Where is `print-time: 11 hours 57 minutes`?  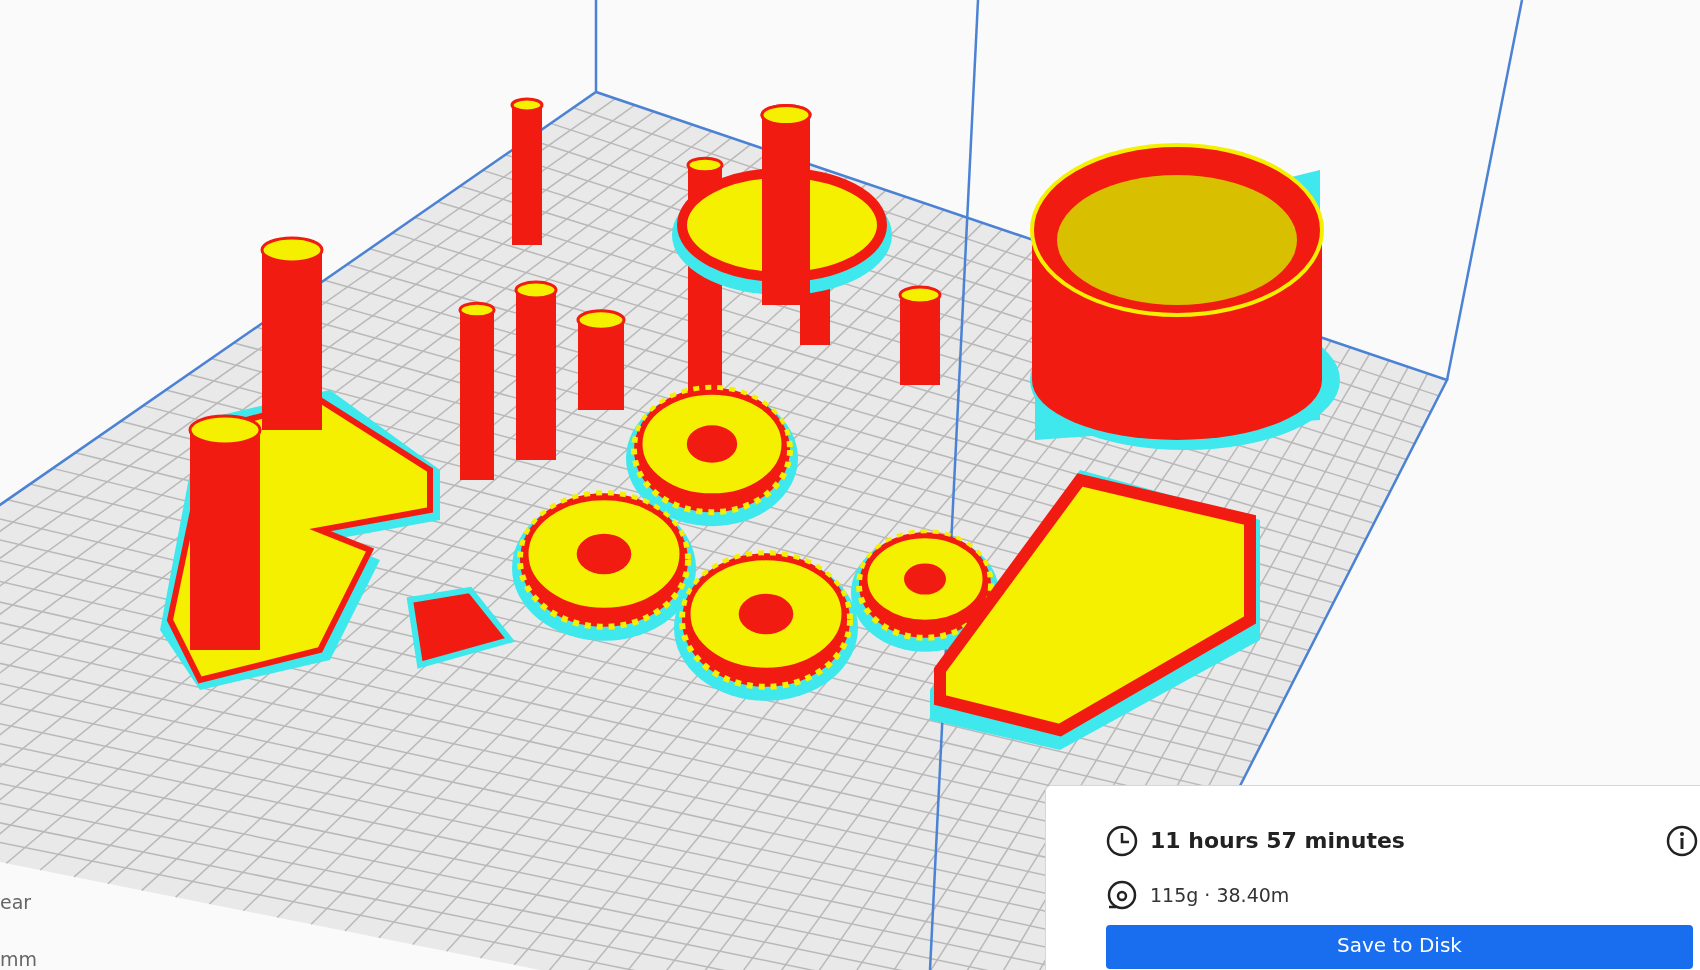
print-time: 11 hours 57 minutes is located at coordinates (1278, 841).